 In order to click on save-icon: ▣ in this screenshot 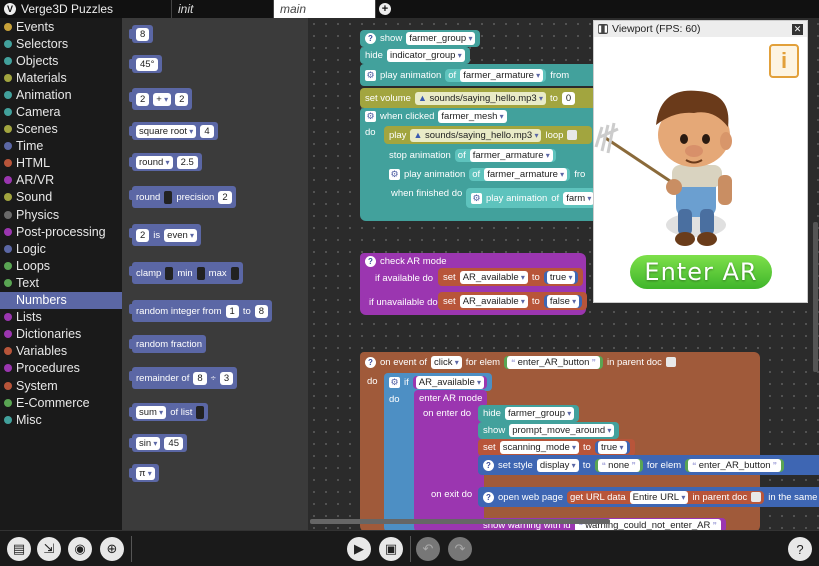, I will do `click(391, 549)`.